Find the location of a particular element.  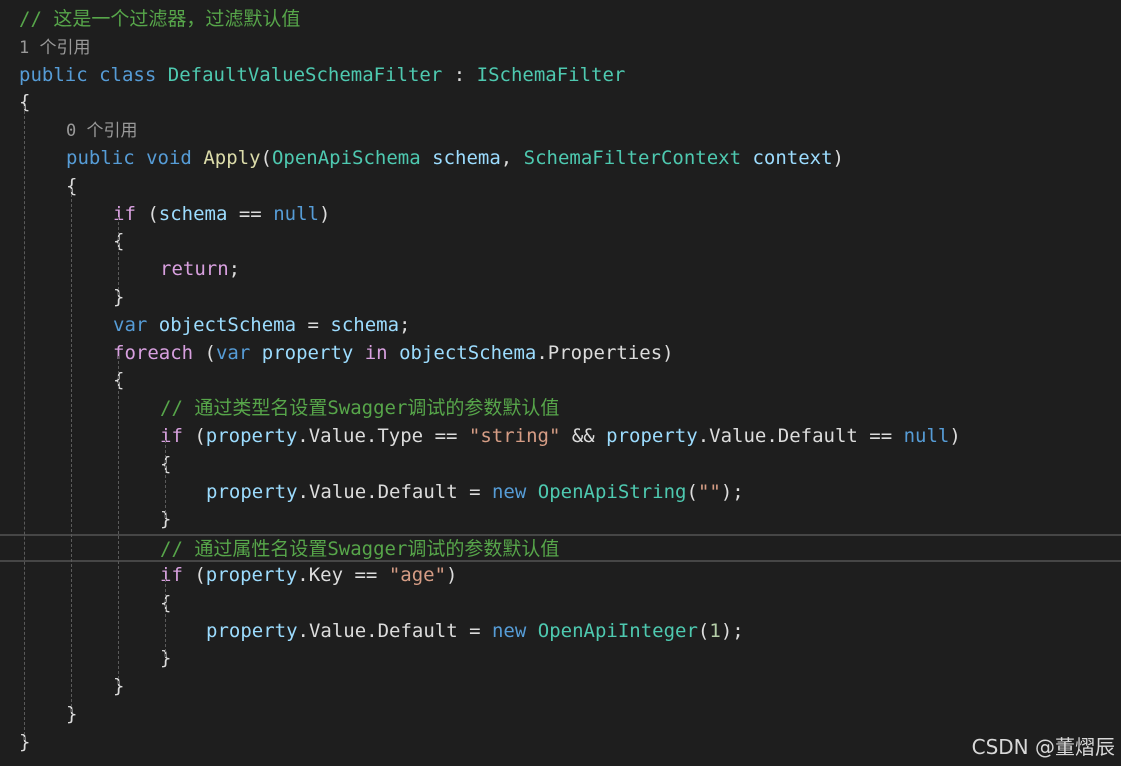

code-text: if (property.Key == "age") is located at coordinates (308, 576).